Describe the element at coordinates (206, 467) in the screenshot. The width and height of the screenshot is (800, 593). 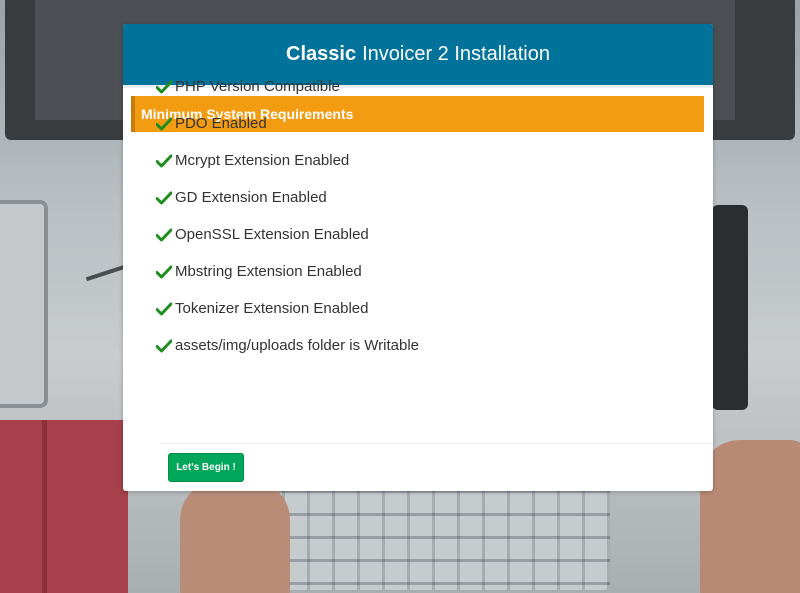
I see `lets-begin-button: Let's Begin !` at that location.